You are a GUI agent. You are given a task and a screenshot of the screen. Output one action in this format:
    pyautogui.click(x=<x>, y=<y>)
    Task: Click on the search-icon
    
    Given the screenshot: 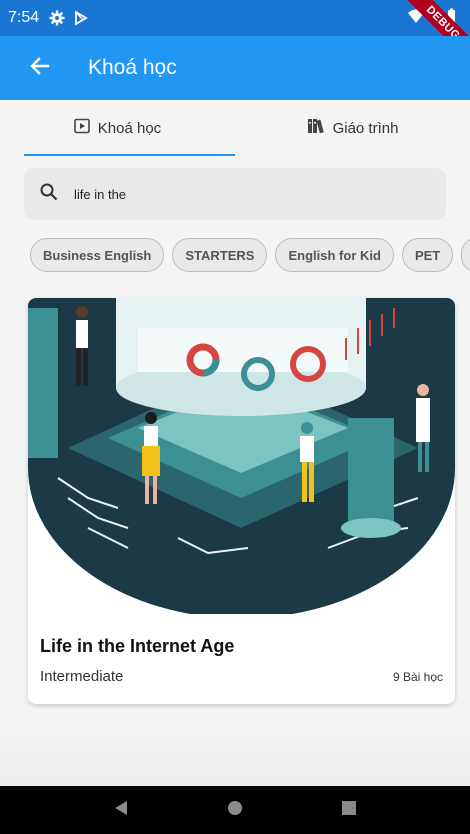 What is the action you would take?
    pyautogui.click(x=49, y=194)
    